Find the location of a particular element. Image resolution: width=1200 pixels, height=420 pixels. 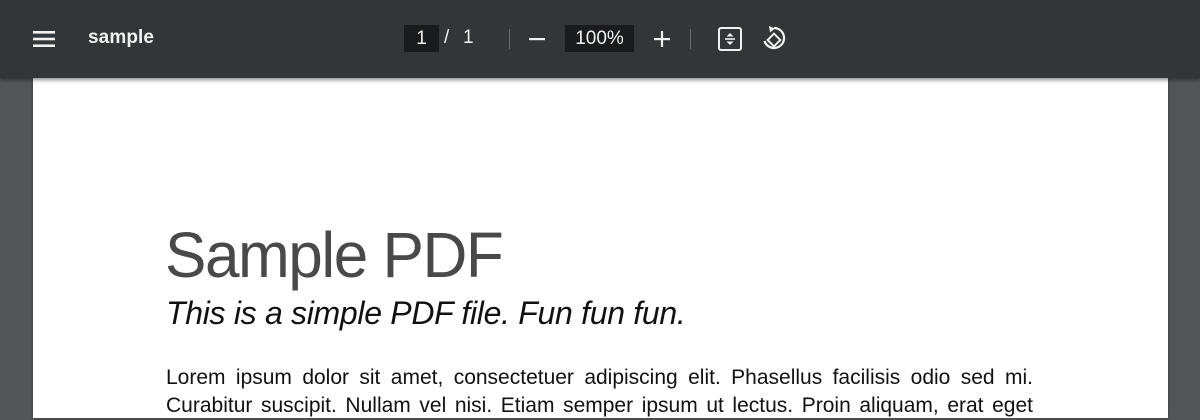

zoom-in-button is located at coordinates (662, 39).